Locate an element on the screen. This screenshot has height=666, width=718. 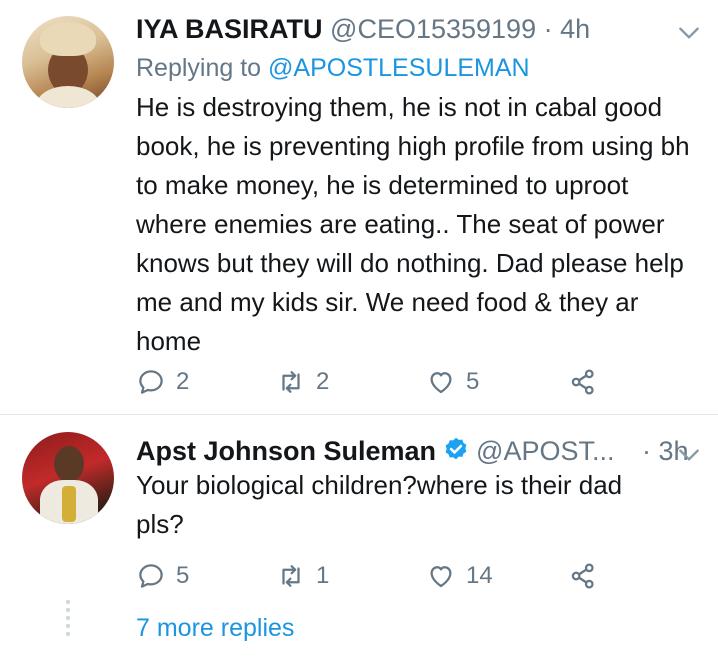
like-count: 5 is located at coordinates (473, 381).